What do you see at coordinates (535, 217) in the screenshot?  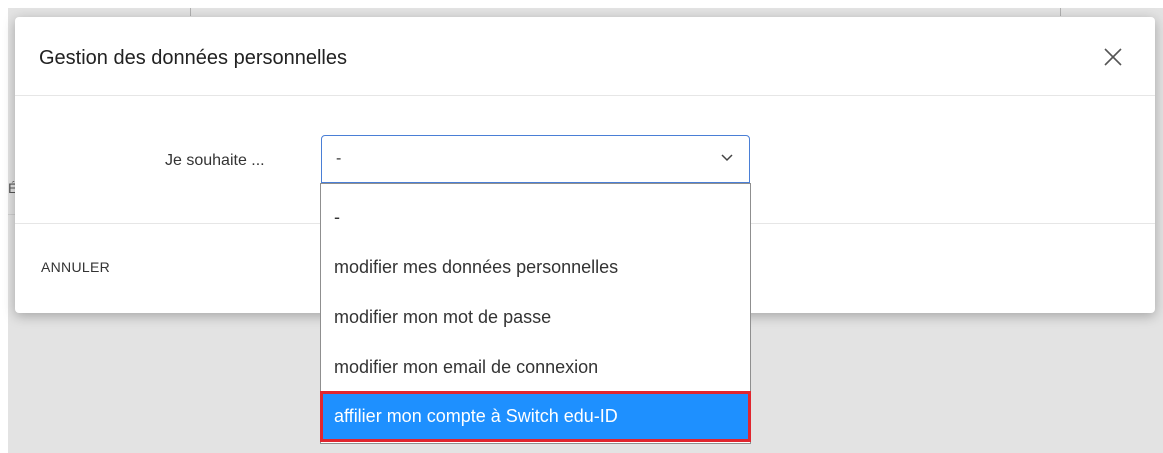 I see `select-option-none: -` at bounding box center [535, 217].